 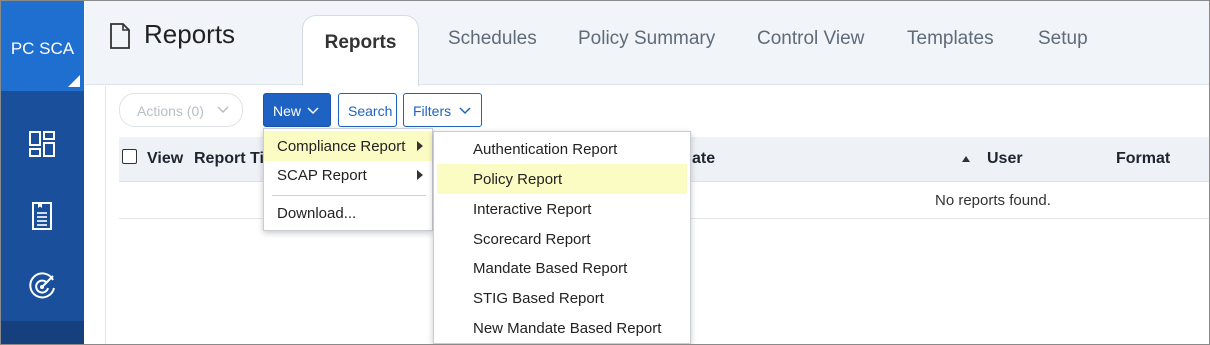 What do you see at coordinates (492, 39) in the screenshot?
I see `tab-schedules: Schedules` at bounding box center [492, 39].